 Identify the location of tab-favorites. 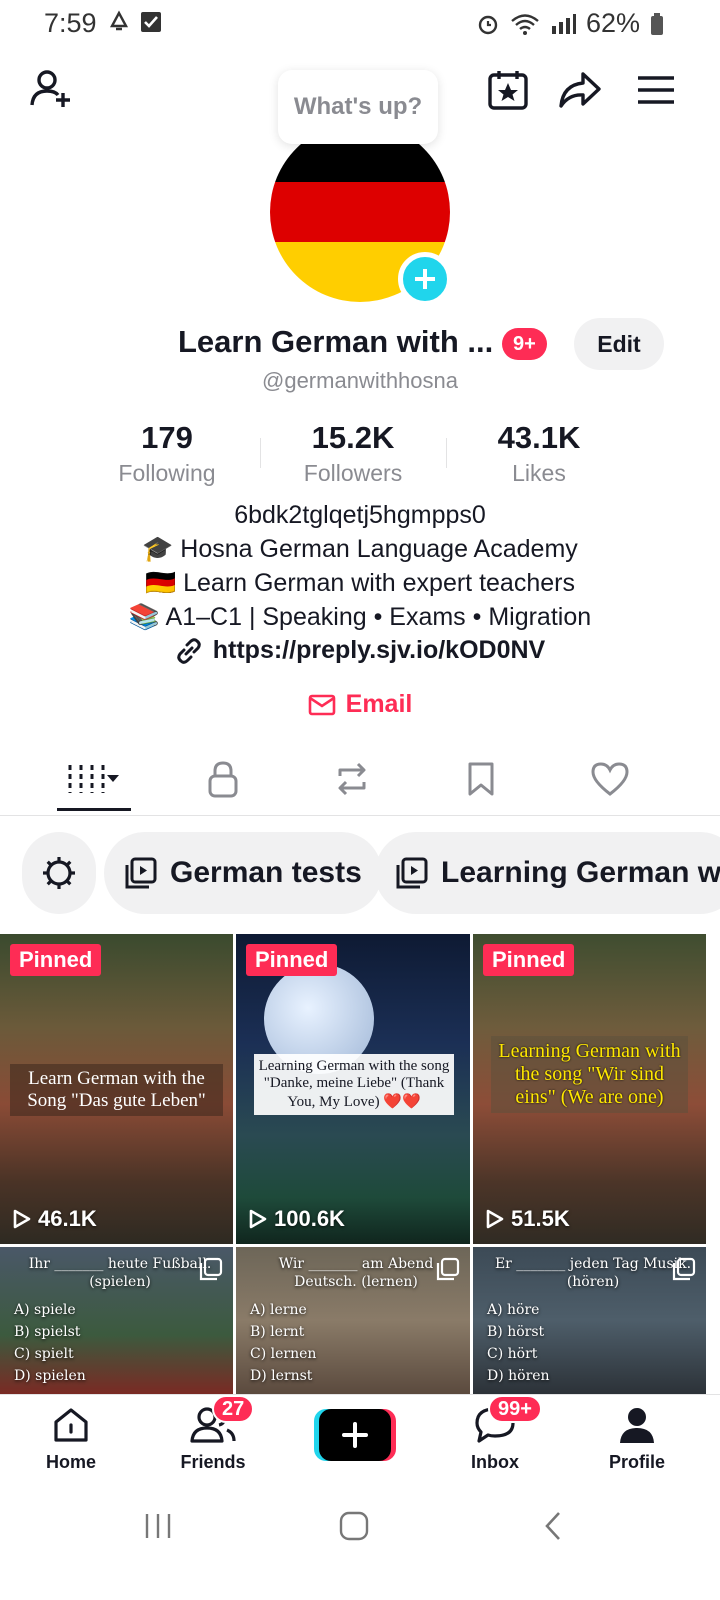
(481, 779).